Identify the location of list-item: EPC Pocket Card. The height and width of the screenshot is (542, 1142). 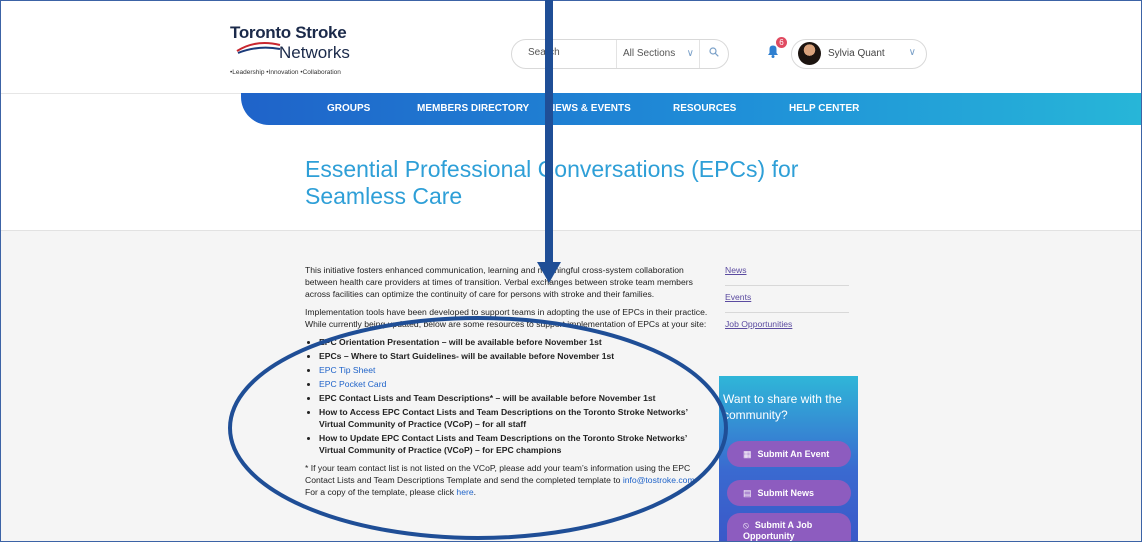
(514, 384).